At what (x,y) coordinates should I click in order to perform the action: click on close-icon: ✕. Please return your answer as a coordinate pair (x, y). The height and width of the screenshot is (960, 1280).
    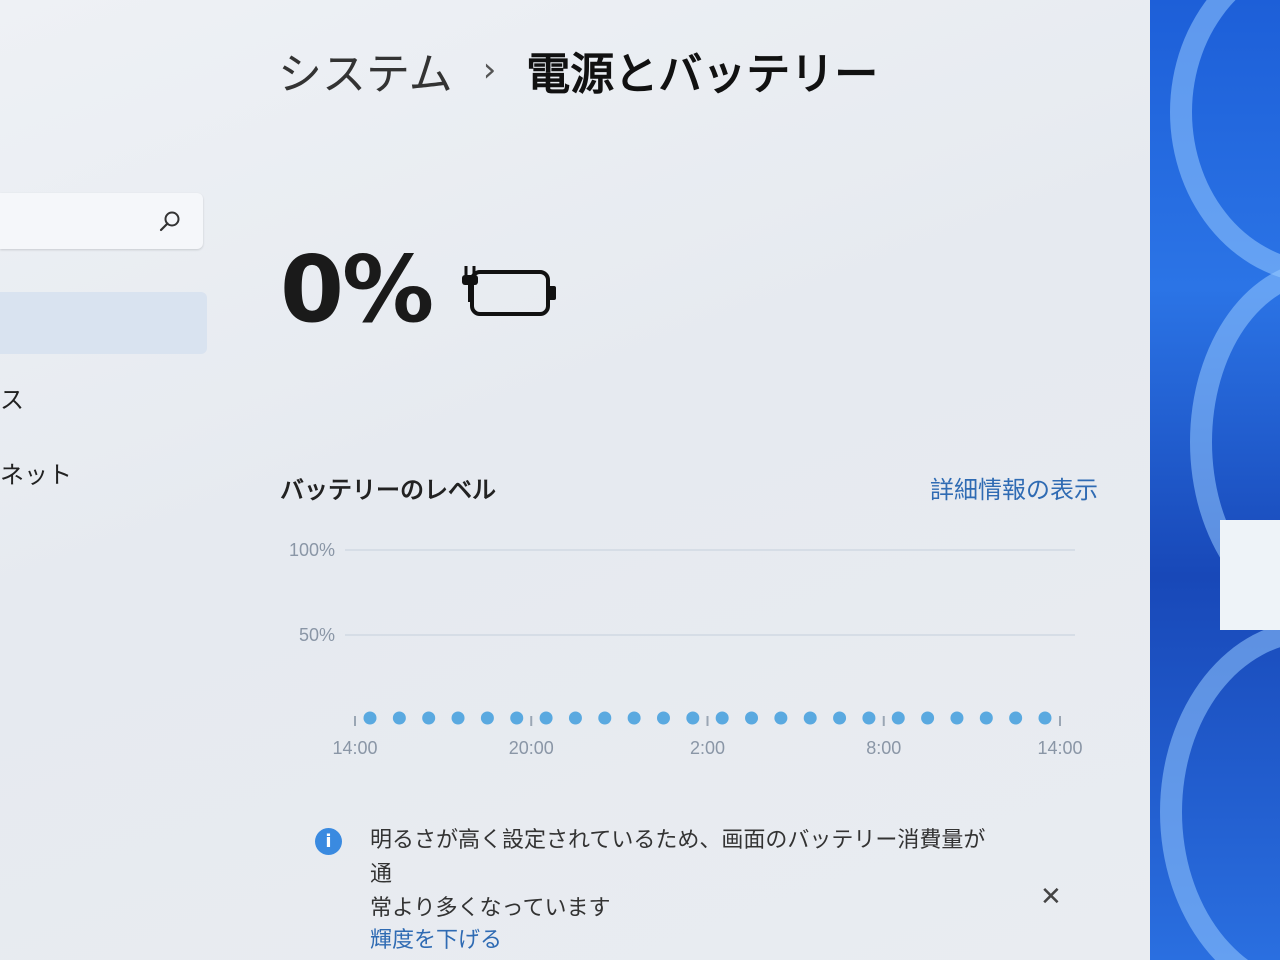
    Looking at the image, I should click on (1051, 897).